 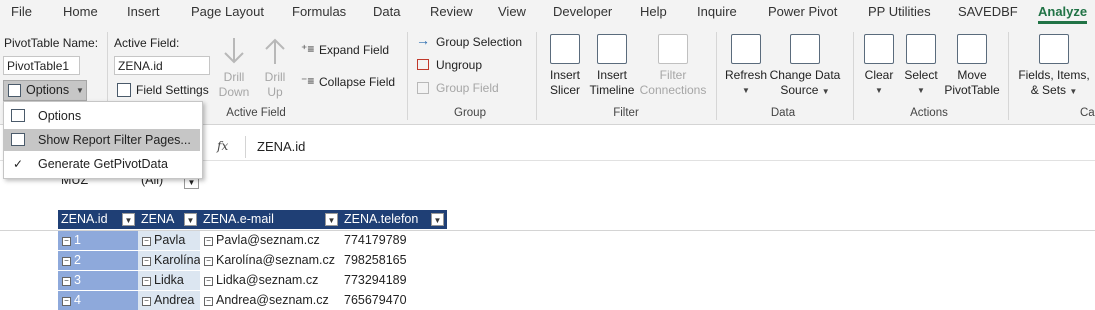 I want to click on tab-power-pivot: Power Pivot, so click(x=802, y=11).